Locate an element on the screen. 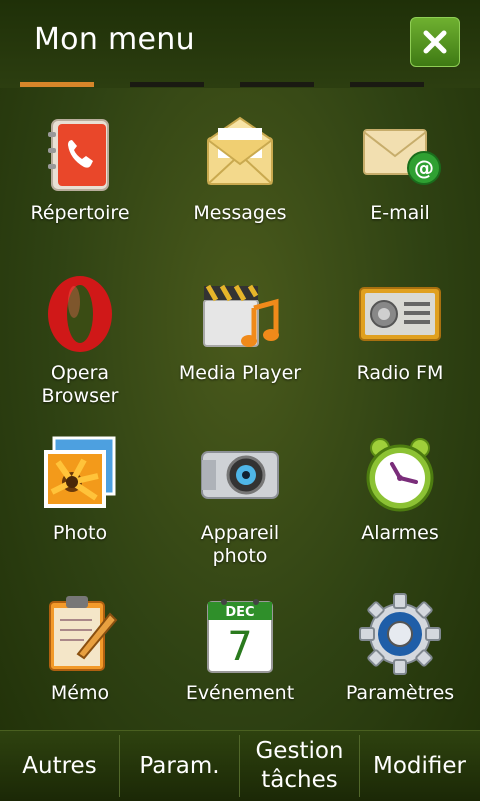  app-email: @ E-mail is located at coordinates (400, 183).